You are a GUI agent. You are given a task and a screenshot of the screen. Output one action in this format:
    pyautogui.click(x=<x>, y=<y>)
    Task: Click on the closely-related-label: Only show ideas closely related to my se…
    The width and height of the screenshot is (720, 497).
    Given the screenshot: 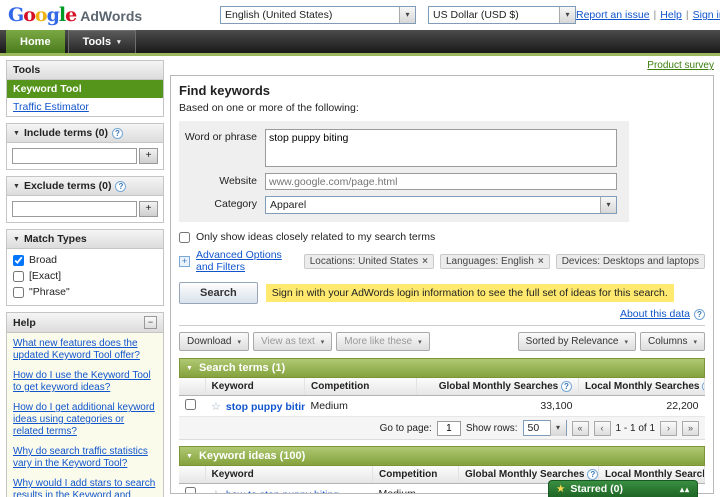 What is the action you would take?
    pyautogui.click(x=316, y=237)
    